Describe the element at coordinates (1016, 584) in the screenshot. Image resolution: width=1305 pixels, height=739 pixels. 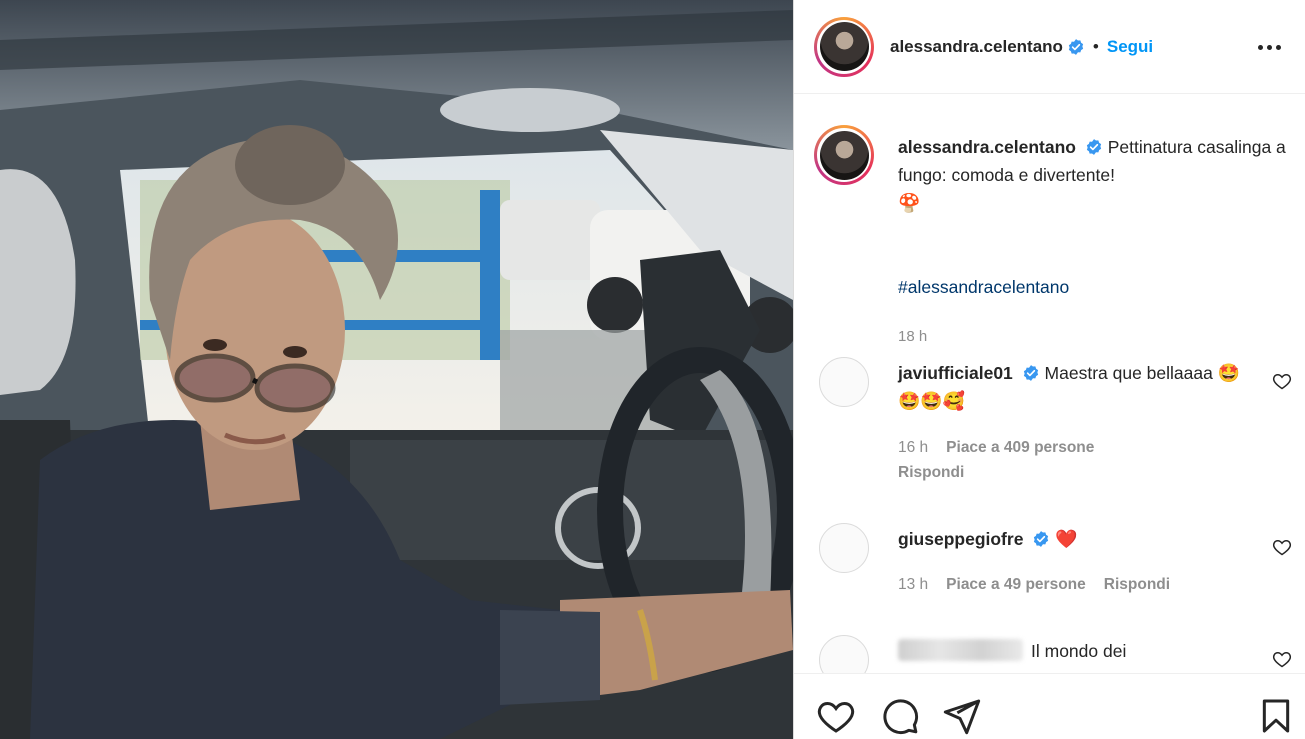
I see `comment-likes: Piace a 49 persone` at that location.